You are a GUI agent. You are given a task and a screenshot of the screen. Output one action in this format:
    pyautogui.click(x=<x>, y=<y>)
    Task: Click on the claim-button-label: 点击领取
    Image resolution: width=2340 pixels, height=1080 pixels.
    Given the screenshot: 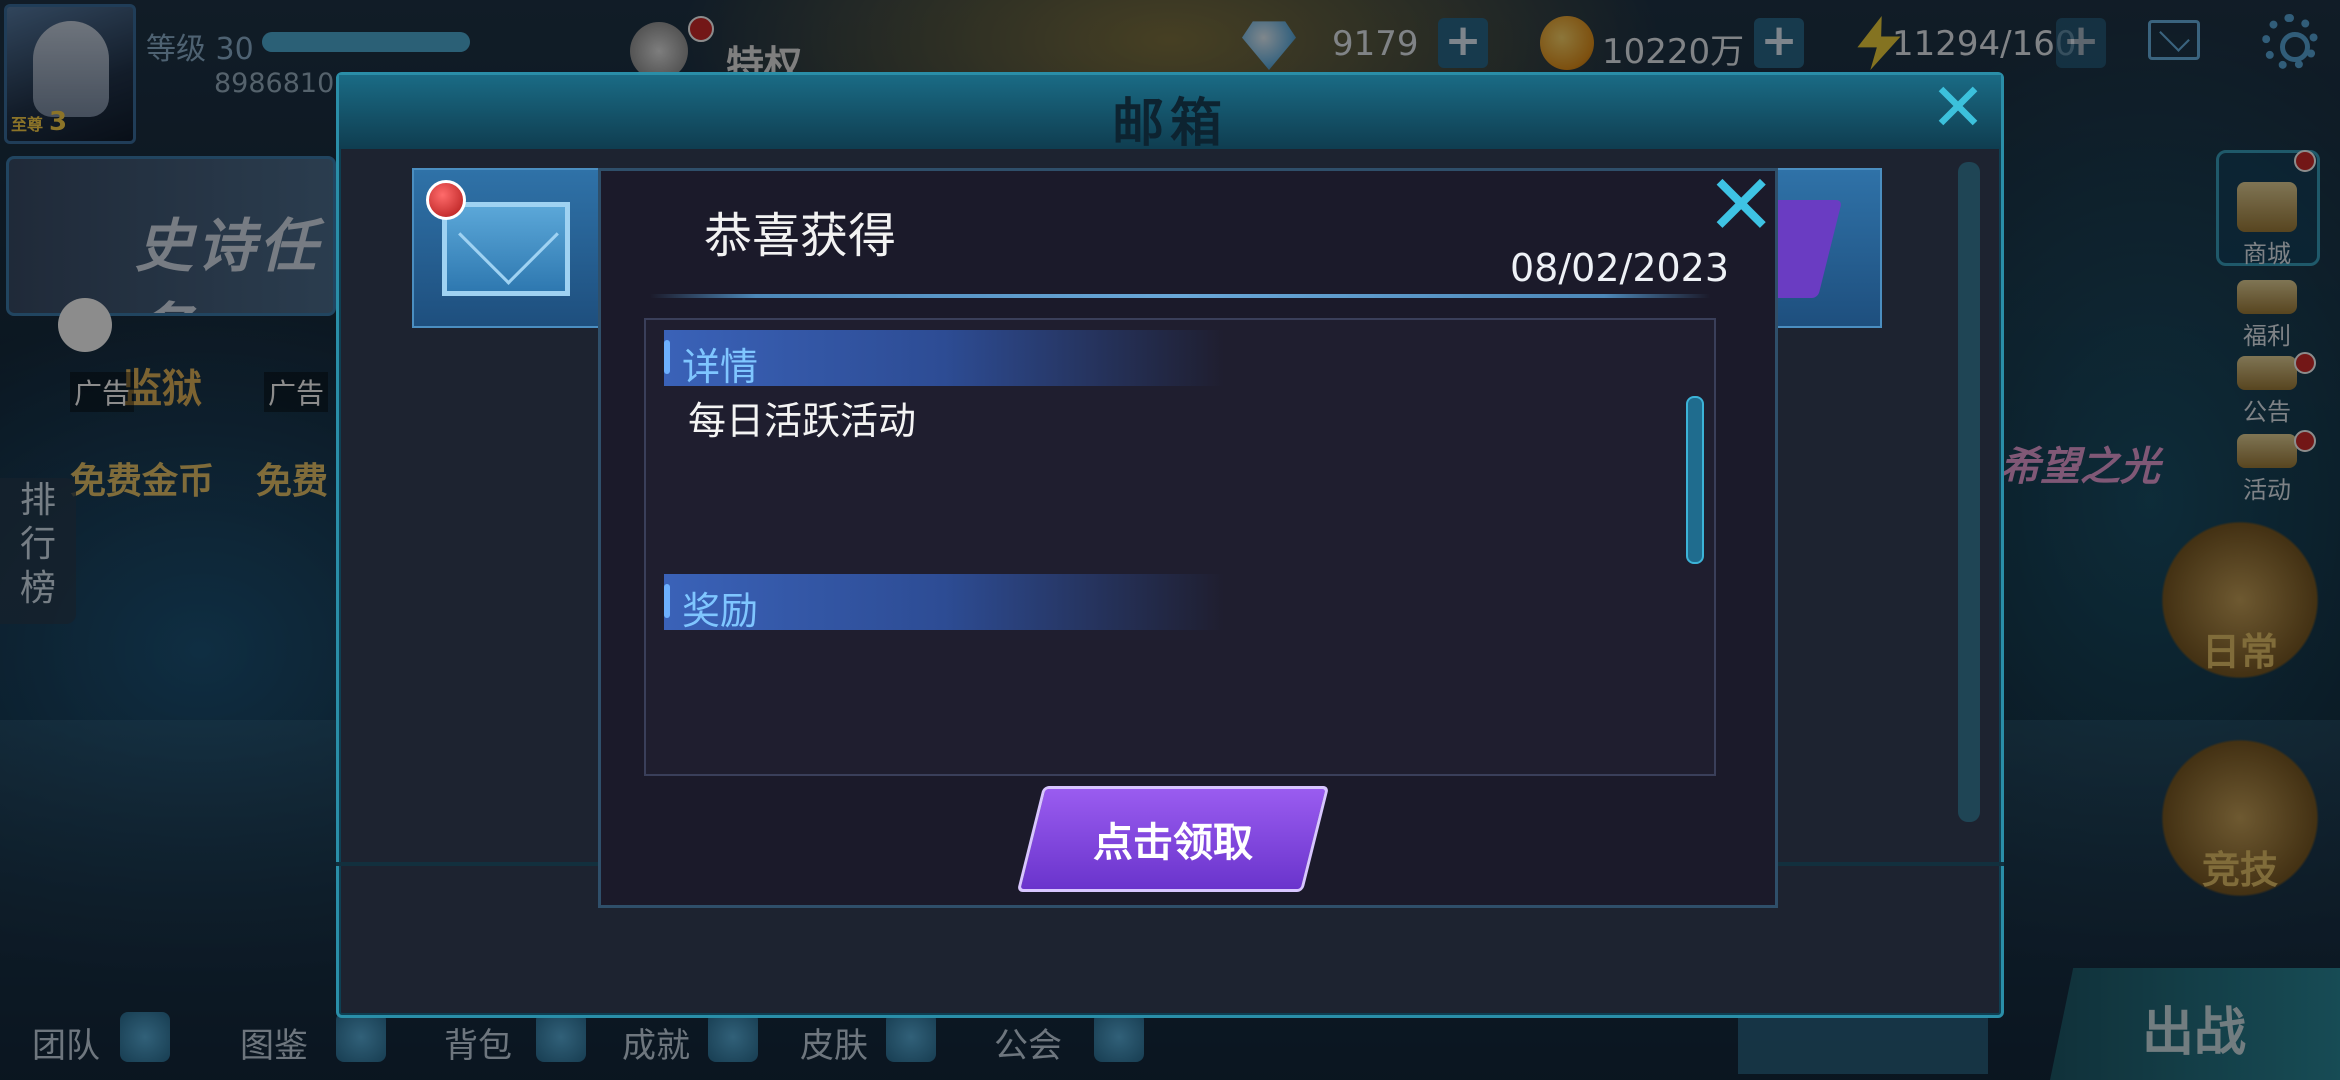 What is the action you would take?
    pyautogui.click(x=1173, y=839)
    